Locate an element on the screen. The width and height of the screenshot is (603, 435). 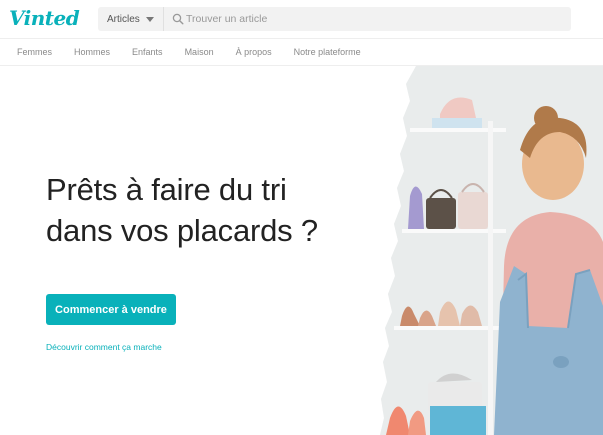
category-dropdown: Articles is located at coordinates (131, 19).